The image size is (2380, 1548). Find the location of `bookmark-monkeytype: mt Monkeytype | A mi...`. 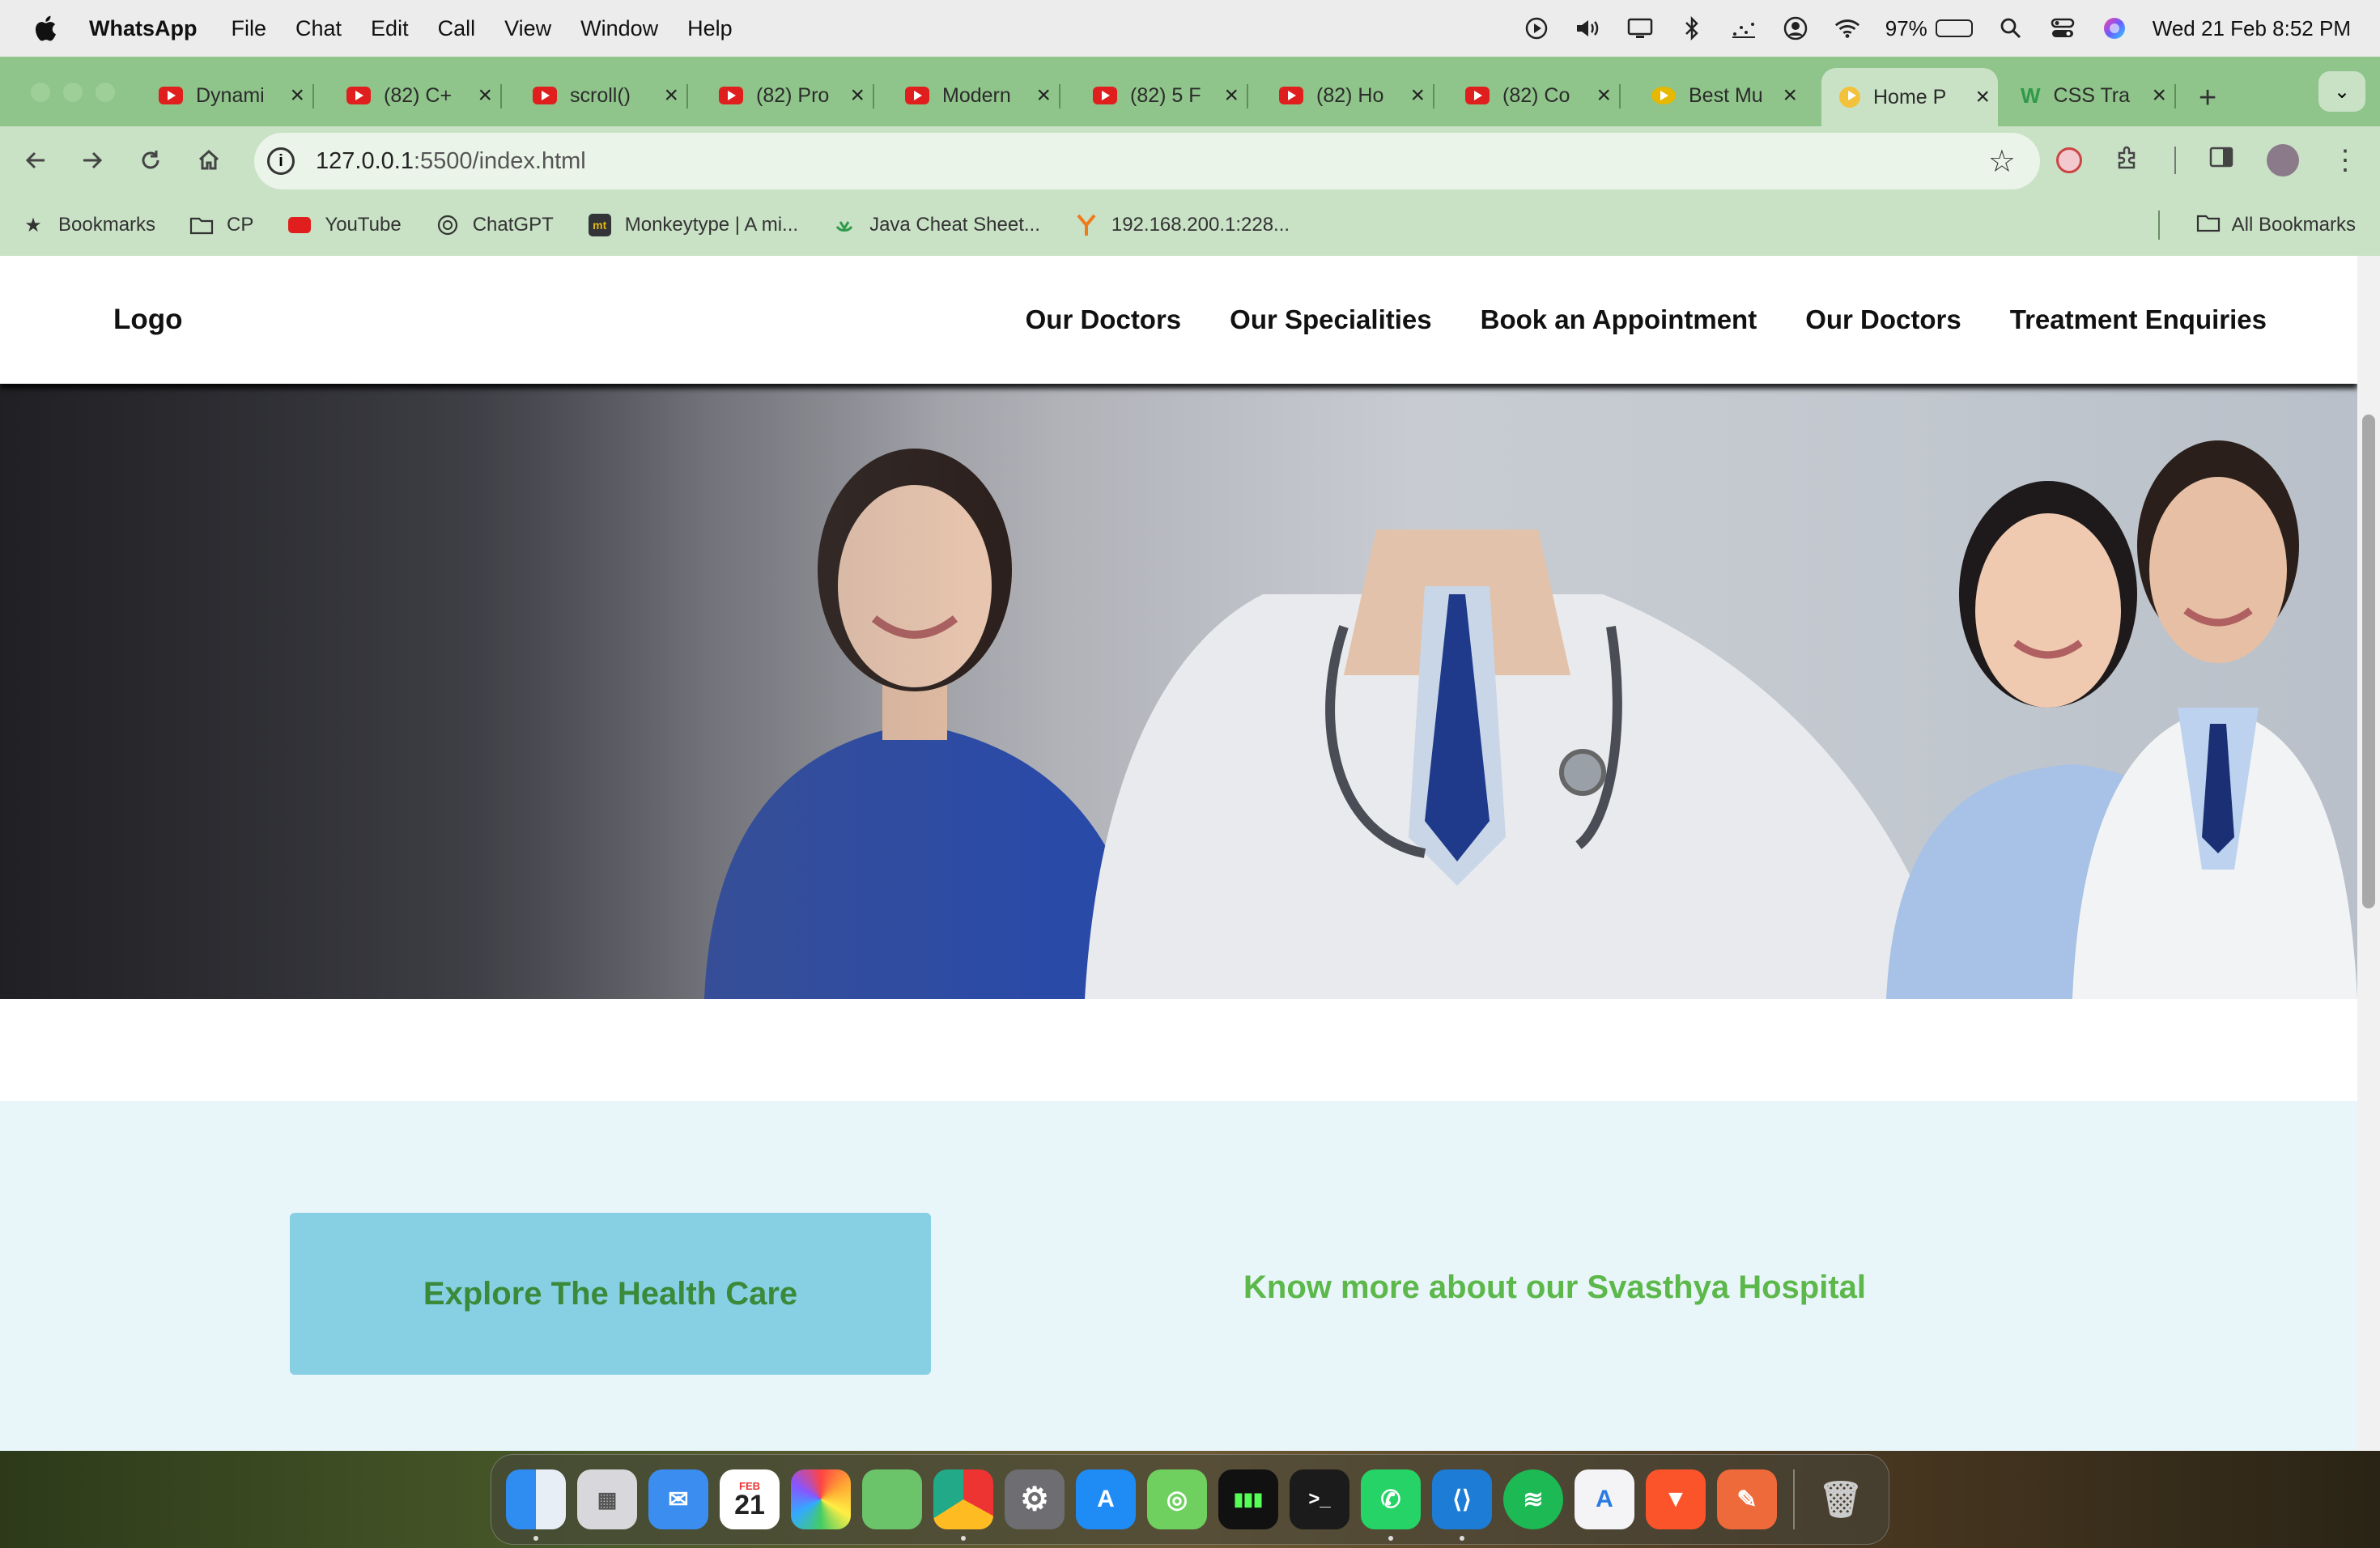

bookmark-monkeytype: mt Monkeytype | A mi... is located at coordinates (693, 225).